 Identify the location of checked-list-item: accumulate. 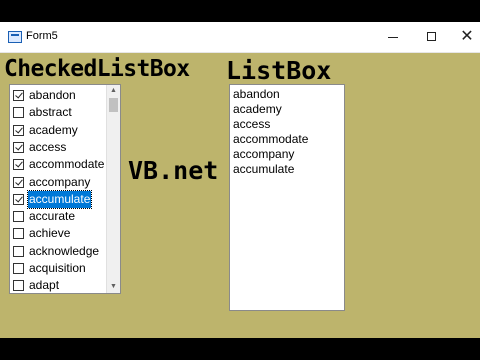
(60, 199).